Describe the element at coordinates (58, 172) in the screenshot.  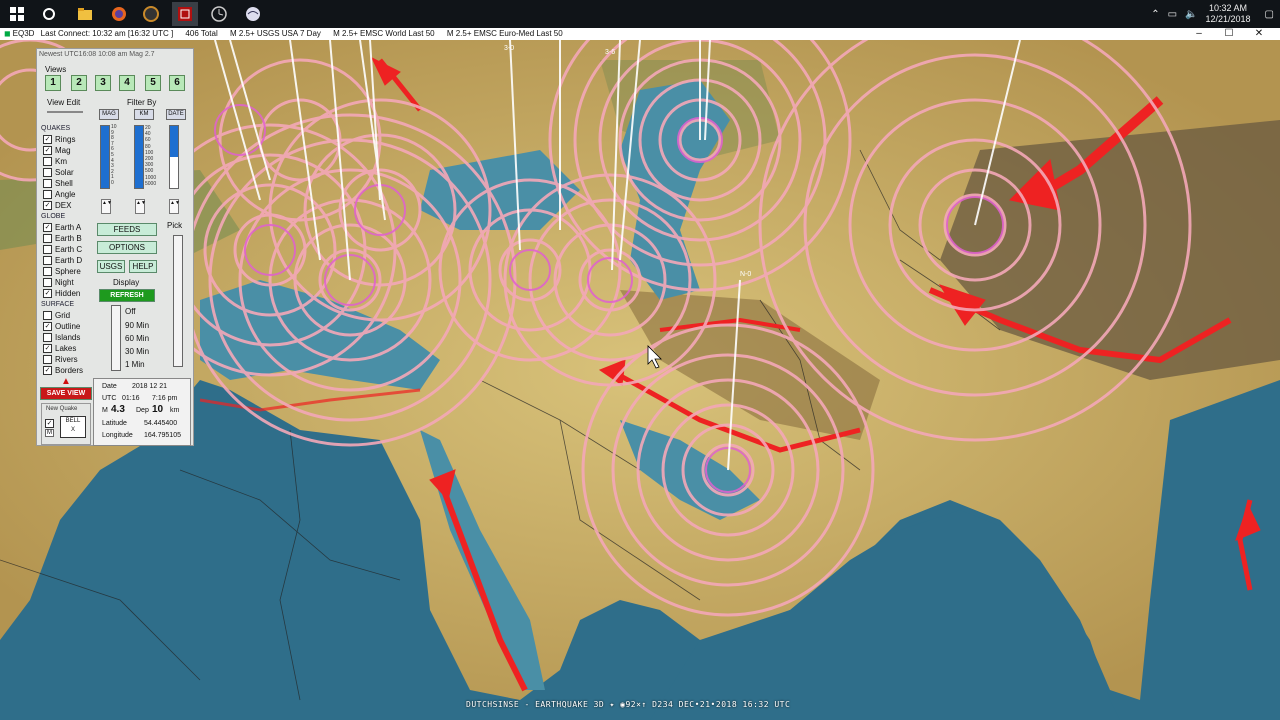
I see `solar-checkbox: Solar` at that location.